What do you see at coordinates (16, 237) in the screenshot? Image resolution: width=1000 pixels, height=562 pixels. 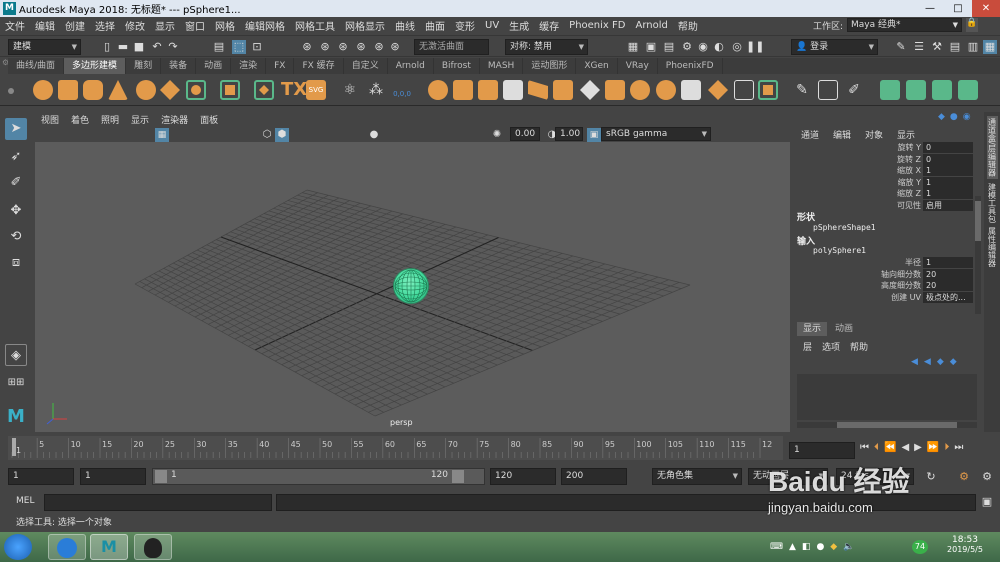 I see `rotate-tool-icon: ⟲` at bounding box center [16, 237].